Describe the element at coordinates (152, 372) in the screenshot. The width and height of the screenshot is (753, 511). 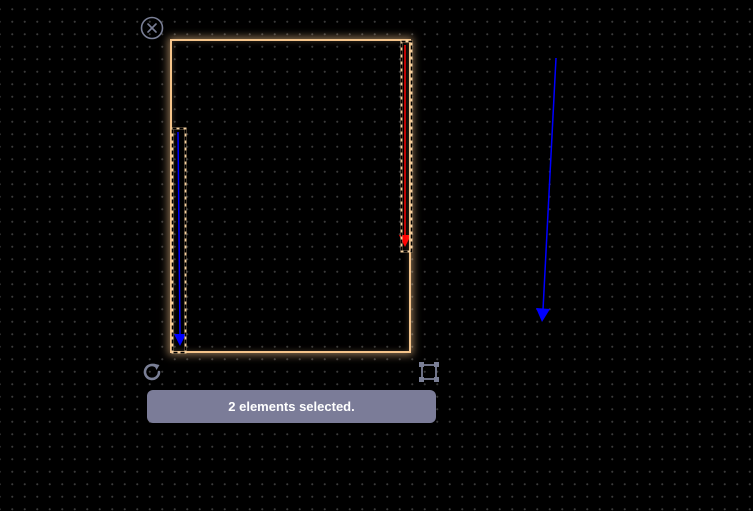
I see `rotate-icon` at that location.